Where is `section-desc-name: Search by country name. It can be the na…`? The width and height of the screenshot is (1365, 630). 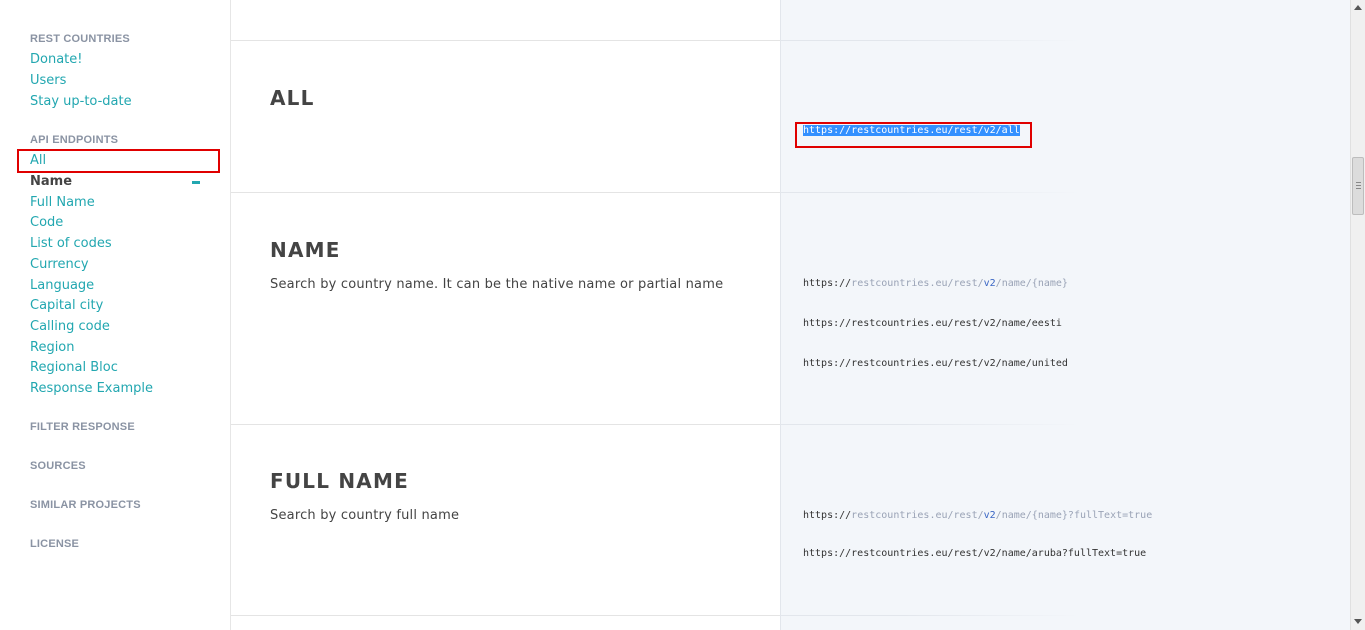
section-desc-name: Search by country name. It can be the na… is located at coordinates (497, 284).